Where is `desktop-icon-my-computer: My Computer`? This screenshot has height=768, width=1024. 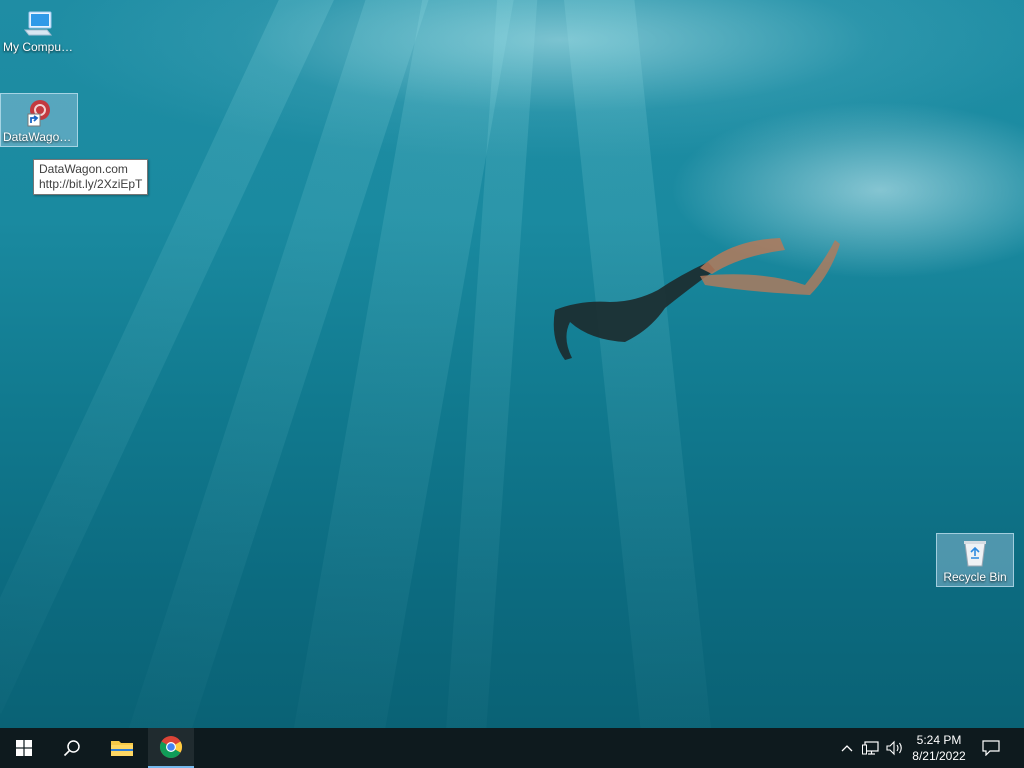 desktop-icon-my-computer: My Computer is located at coordinates (39, 34).